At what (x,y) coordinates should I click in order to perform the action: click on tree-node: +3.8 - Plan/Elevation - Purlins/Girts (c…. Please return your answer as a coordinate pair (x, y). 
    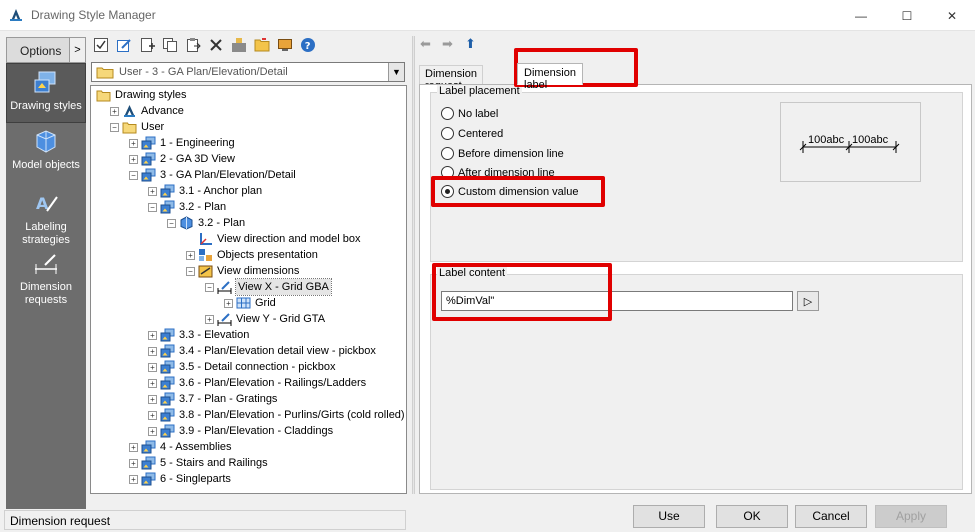
    Looking at the image, I should click on (248, 415).